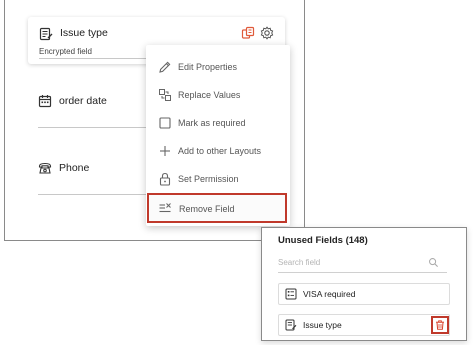 The width and height of the screenshot is (474, 345). I want to click on menu-item-remove-field: Remove Field, so click(217, 208).